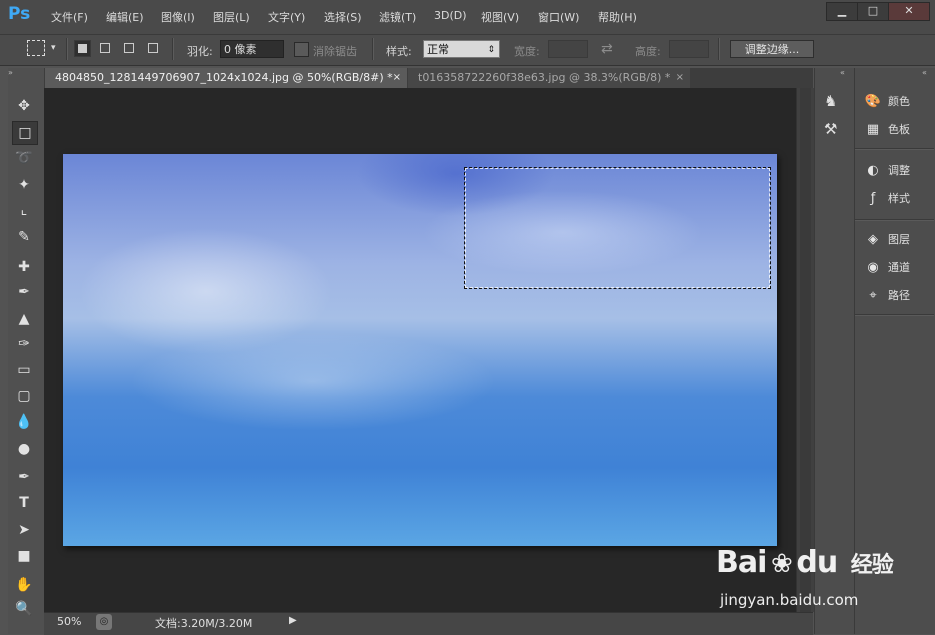 The height and width of the screenshot is (635, 935). What do you see at coordinates (909, 11) in the screenshot?
I see `close-icon: ✕` at bounding box center [909, 11].